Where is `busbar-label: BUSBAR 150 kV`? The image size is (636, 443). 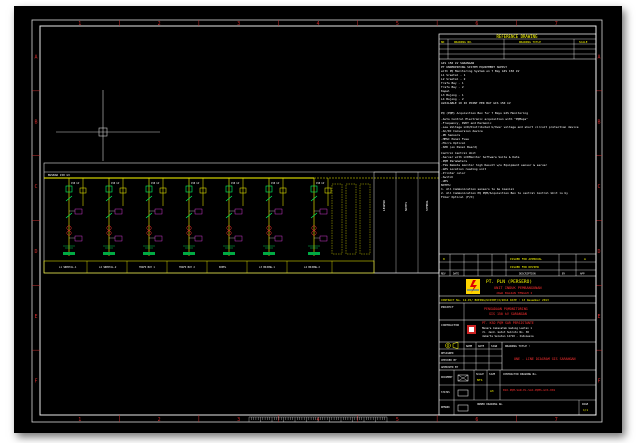
busbar-label: BUSBAR 150 kV is located at coordinates (59, 175).